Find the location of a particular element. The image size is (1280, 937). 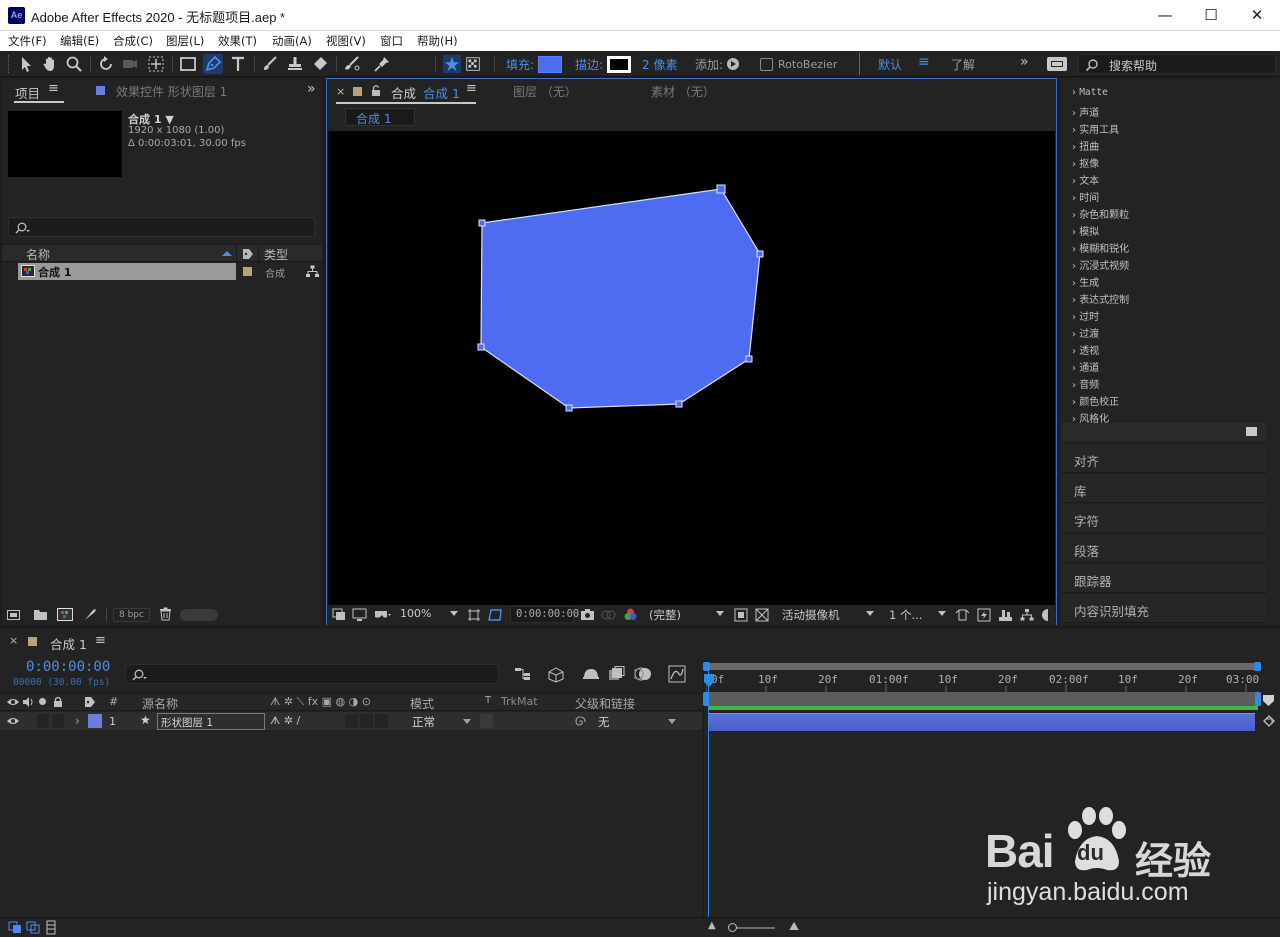

effect-category-utility: › 实用工具 is located at coordinates (1095, 128).